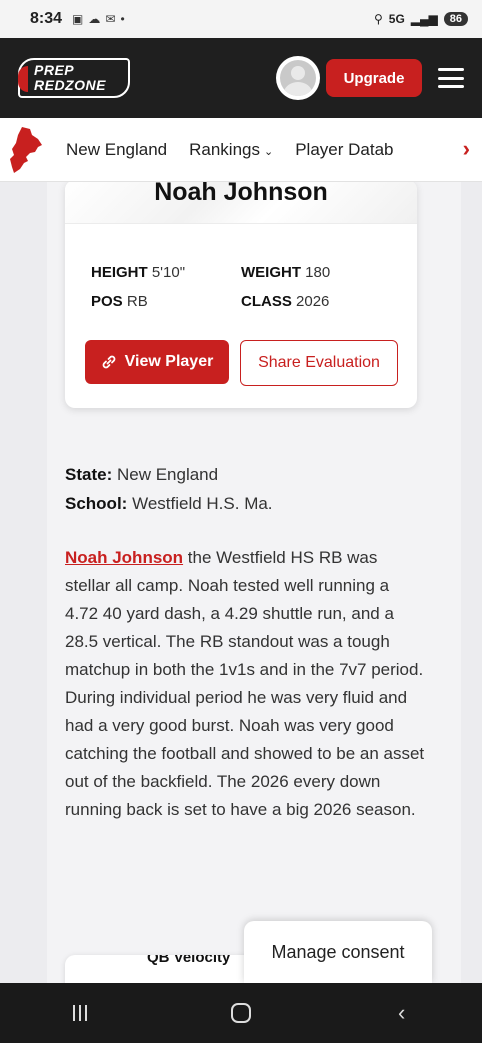  I want to click on system-navigation-bar: ‹, so click(241, 1013).